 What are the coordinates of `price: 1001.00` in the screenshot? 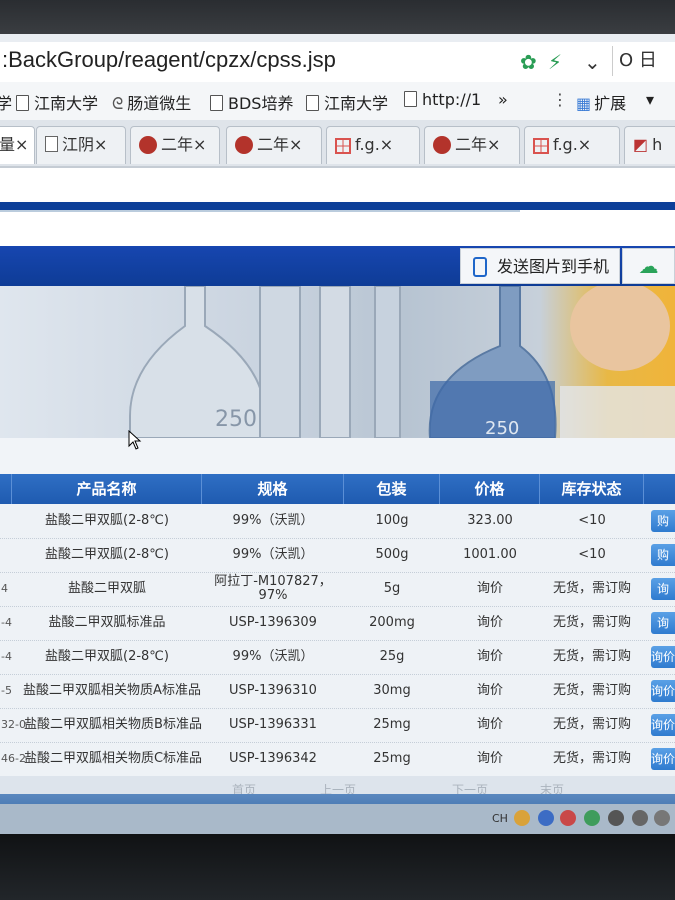 It's located at (490, 554).